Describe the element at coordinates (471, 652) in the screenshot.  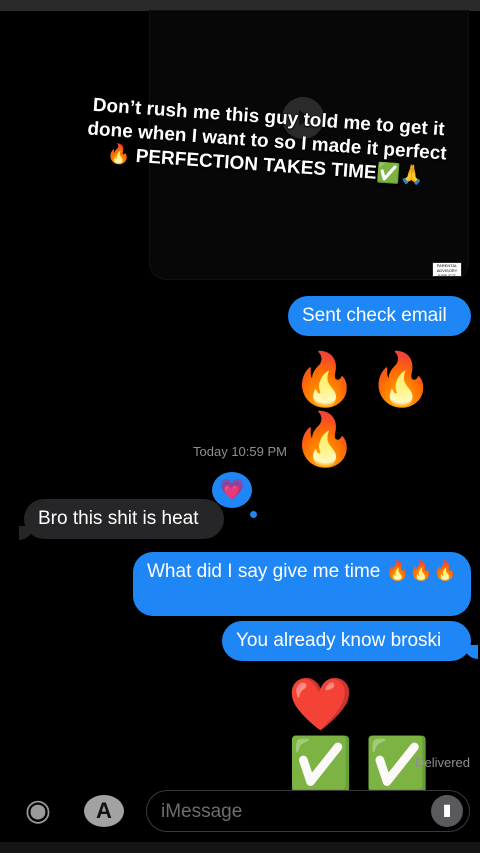
I see `outgoing-bubble-tail` at that location.